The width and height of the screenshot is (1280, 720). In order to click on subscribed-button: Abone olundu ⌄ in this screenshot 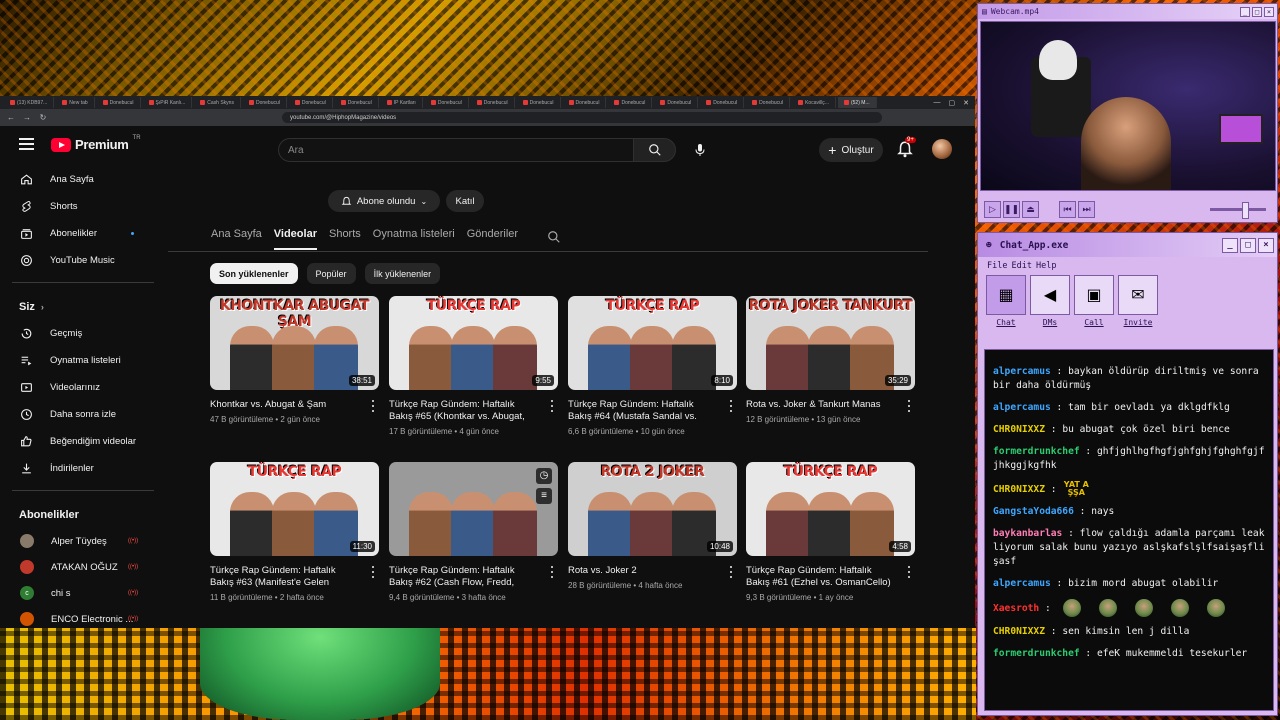, I will do `click(384, 201)`.